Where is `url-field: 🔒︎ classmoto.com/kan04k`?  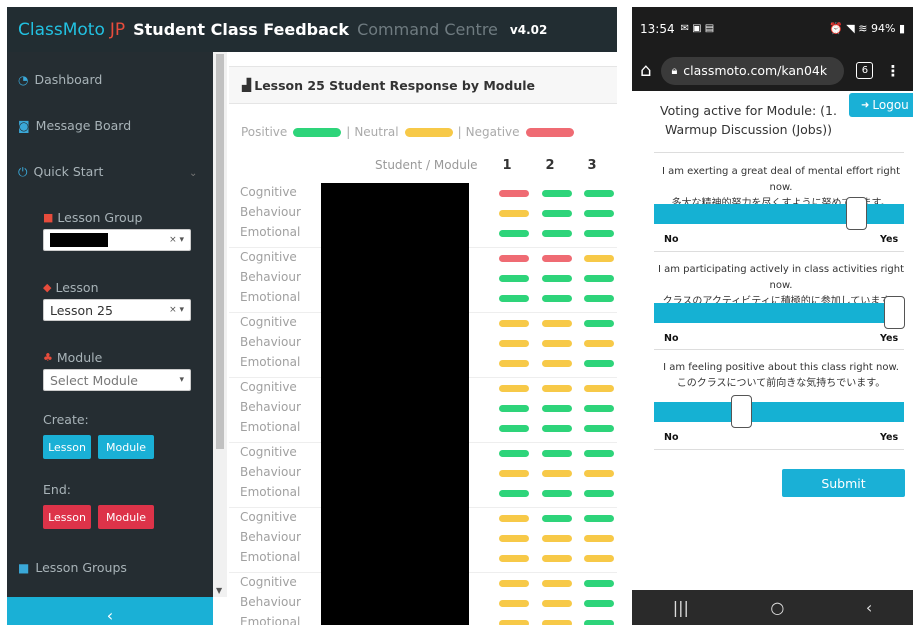 url-field: 🔒︎ classmoto.com/kan04k is located at coordinates (753, 70).